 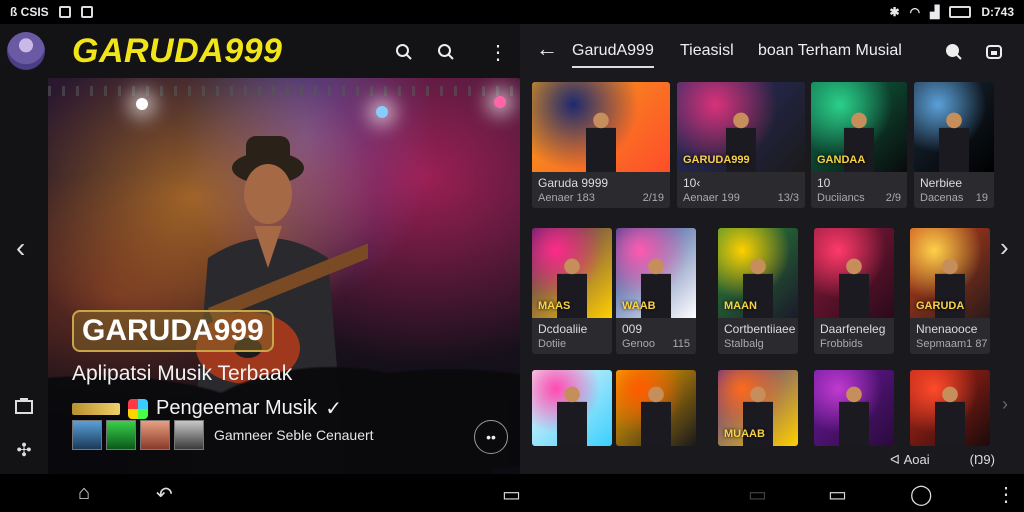 What do you see at coordinates (20, 248) in the screenshot?
I see `prev-arrow-icon: ‹` at bounding box center [20, 248].